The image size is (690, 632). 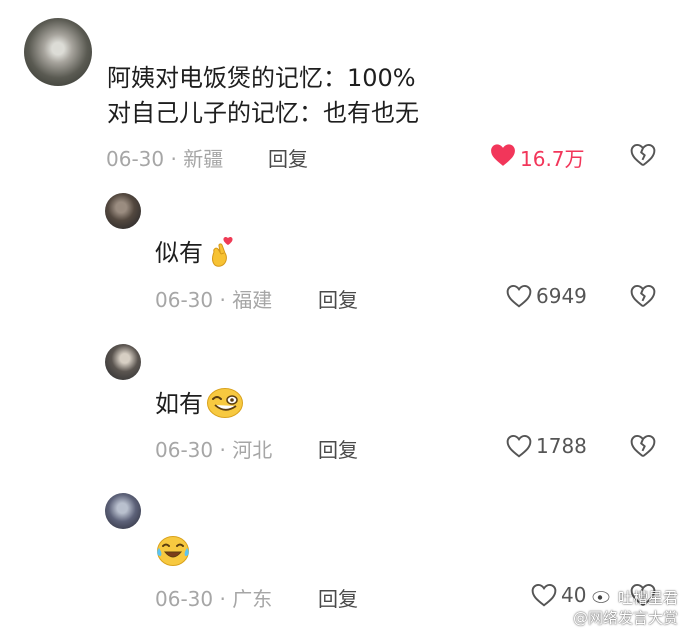 I want to click on reply-3-meta: 06-30 · 广东, so click(x=213, y=597).